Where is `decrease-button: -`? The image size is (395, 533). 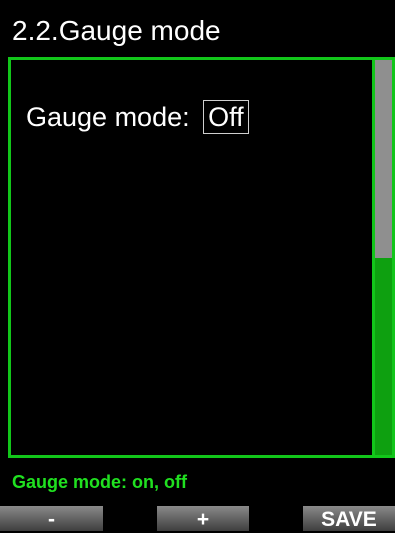 decrease-button: - is located at coordinates (51, 518).